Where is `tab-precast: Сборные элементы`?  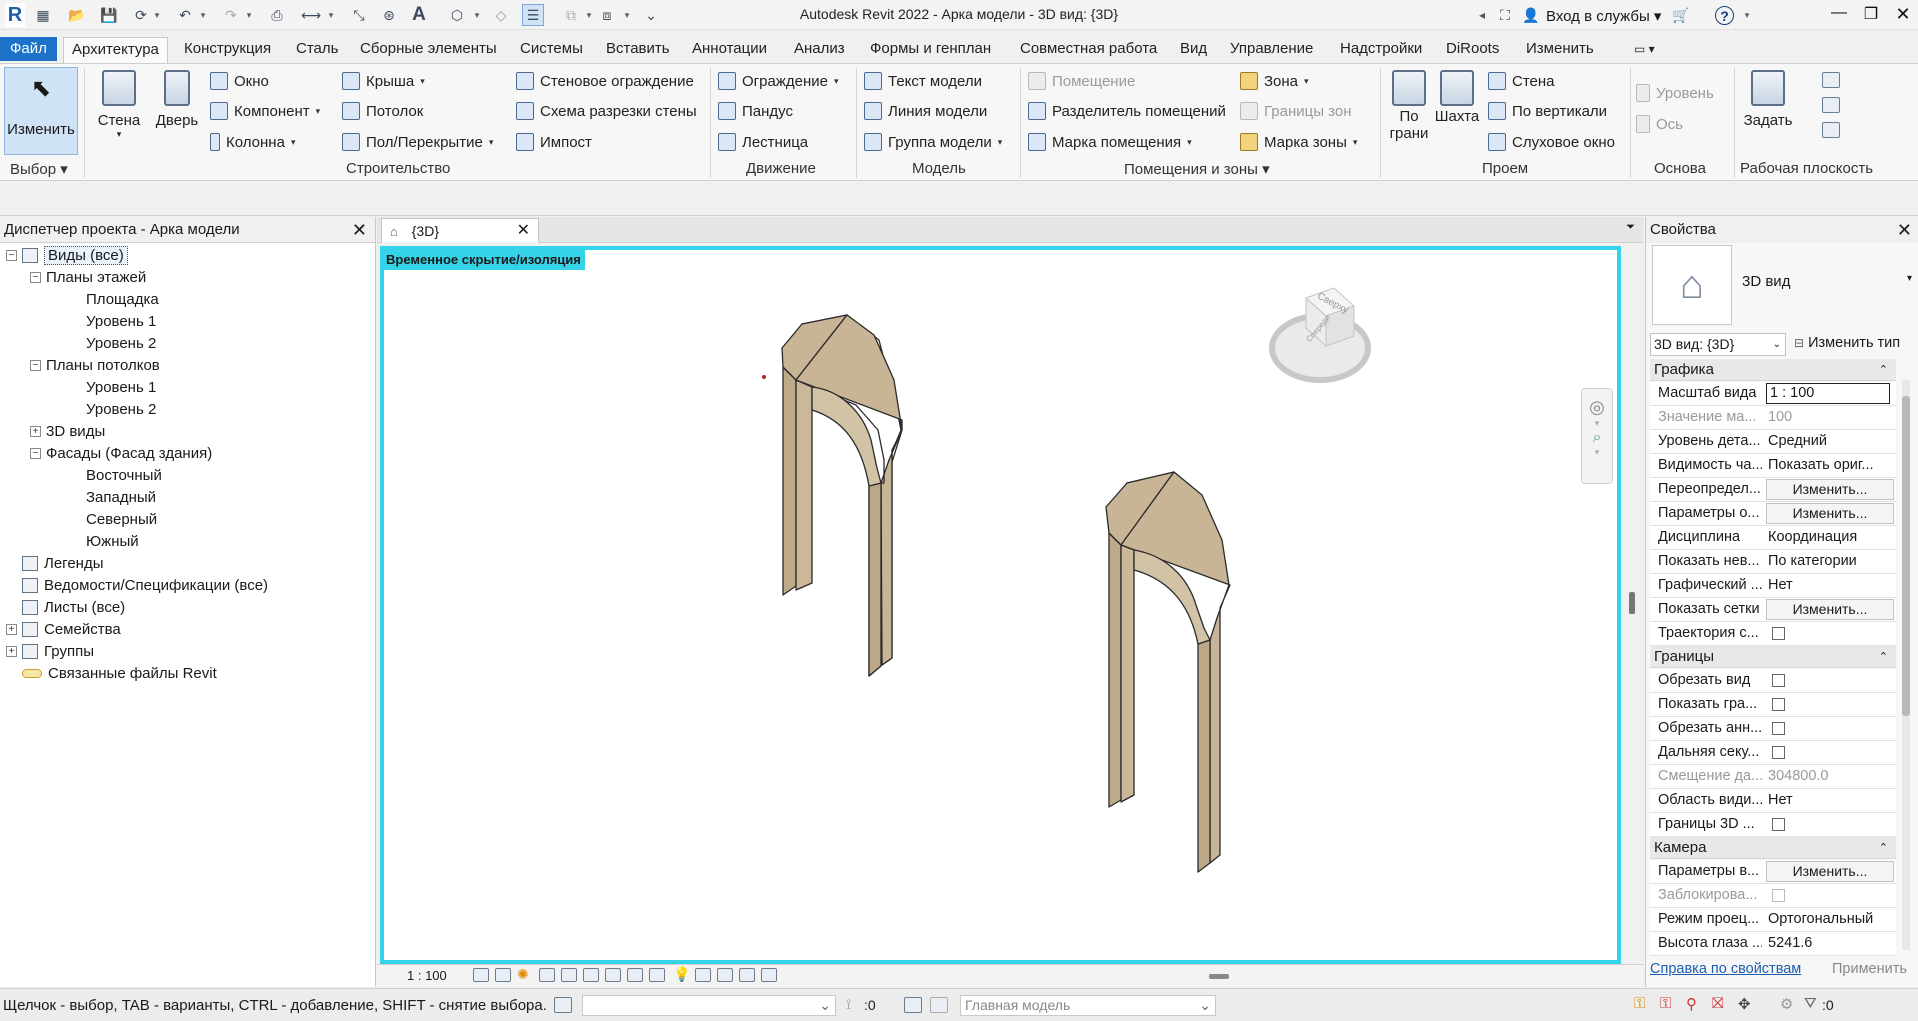 tab-precast: Сборные элементы is located at coordinates (428, 49).